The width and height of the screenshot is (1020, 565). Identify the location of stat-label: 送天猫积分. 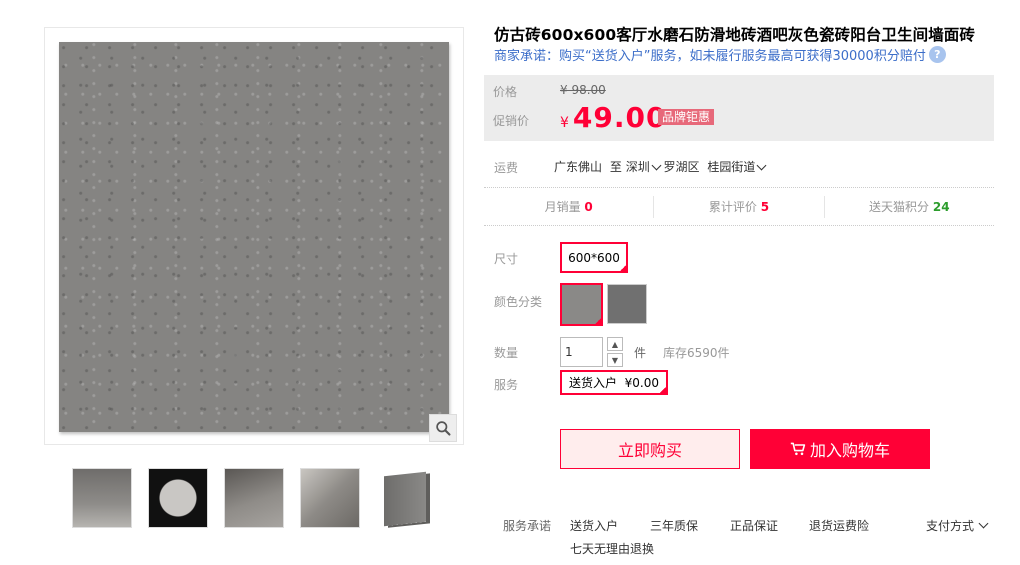
(899, 207).